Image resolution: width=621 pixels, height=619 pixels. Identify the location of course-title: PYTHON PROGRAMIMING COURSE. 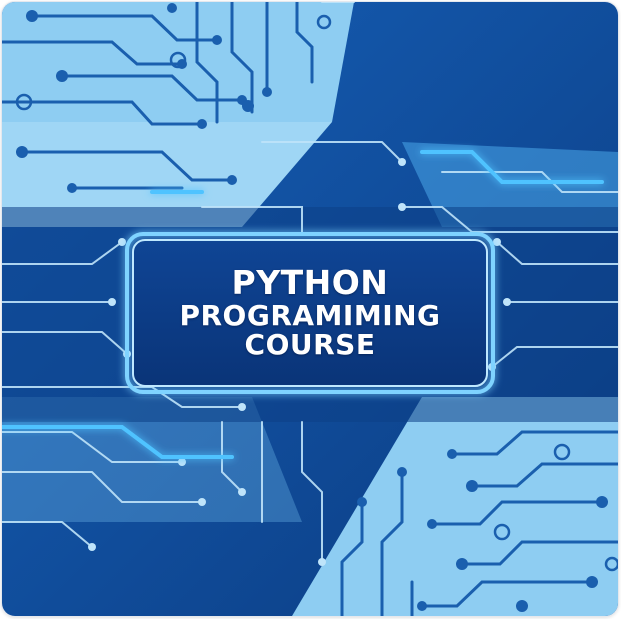
(310, 313).